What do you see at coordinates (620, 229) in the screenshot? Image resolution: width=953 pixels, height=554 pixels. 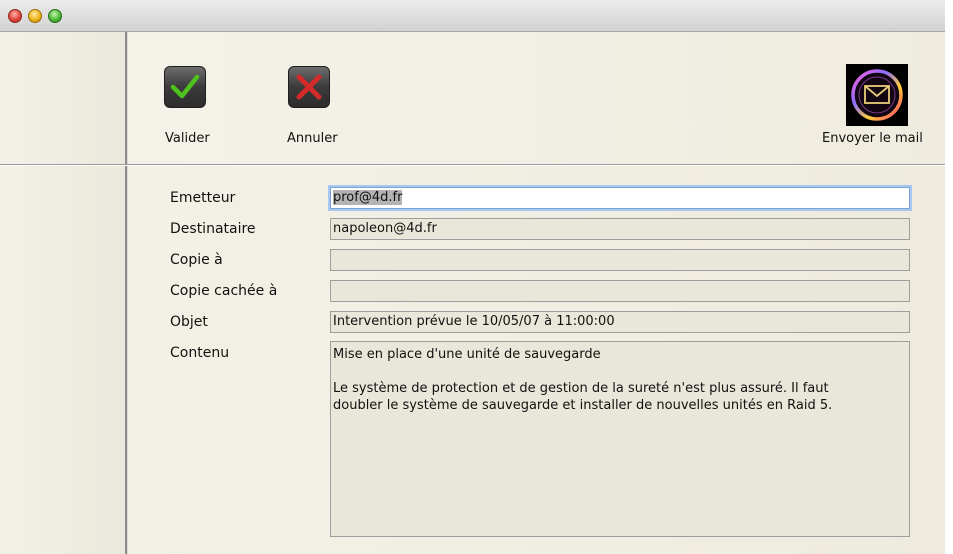 I see `recipient-field: napoleon@4d.fr` at bounding box center [620, 229].